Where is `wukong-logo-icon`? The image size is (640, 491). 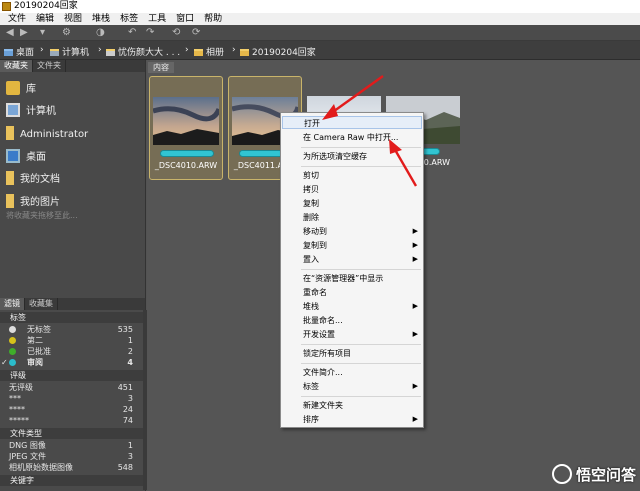
wukong-logo-icon is located at coordinates (561, 474).